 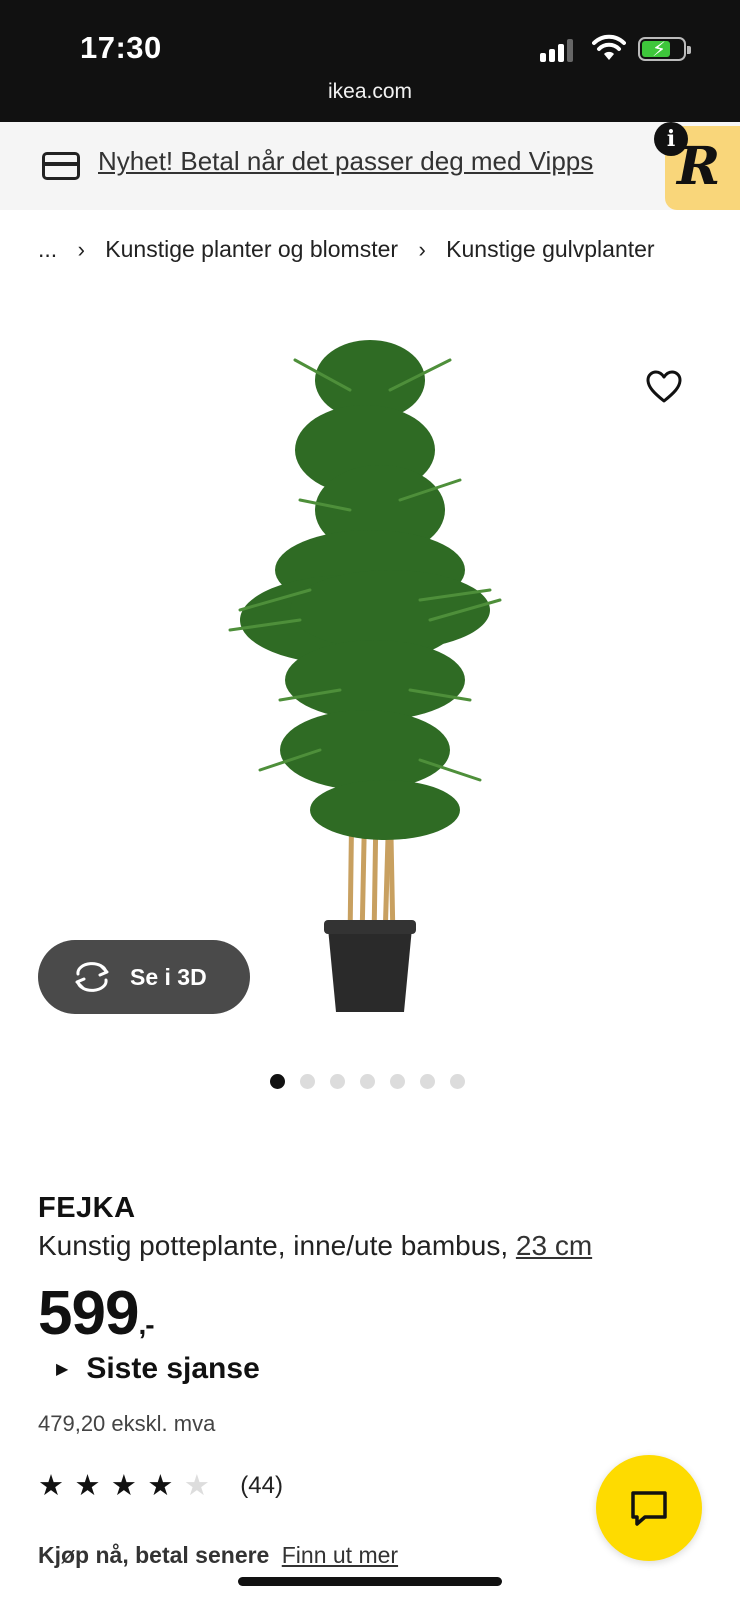 What do you see at coordinates (370, 92) in the screenshot?
I see `address-bar-url: ikea.com` at bounding box center [370, 92].